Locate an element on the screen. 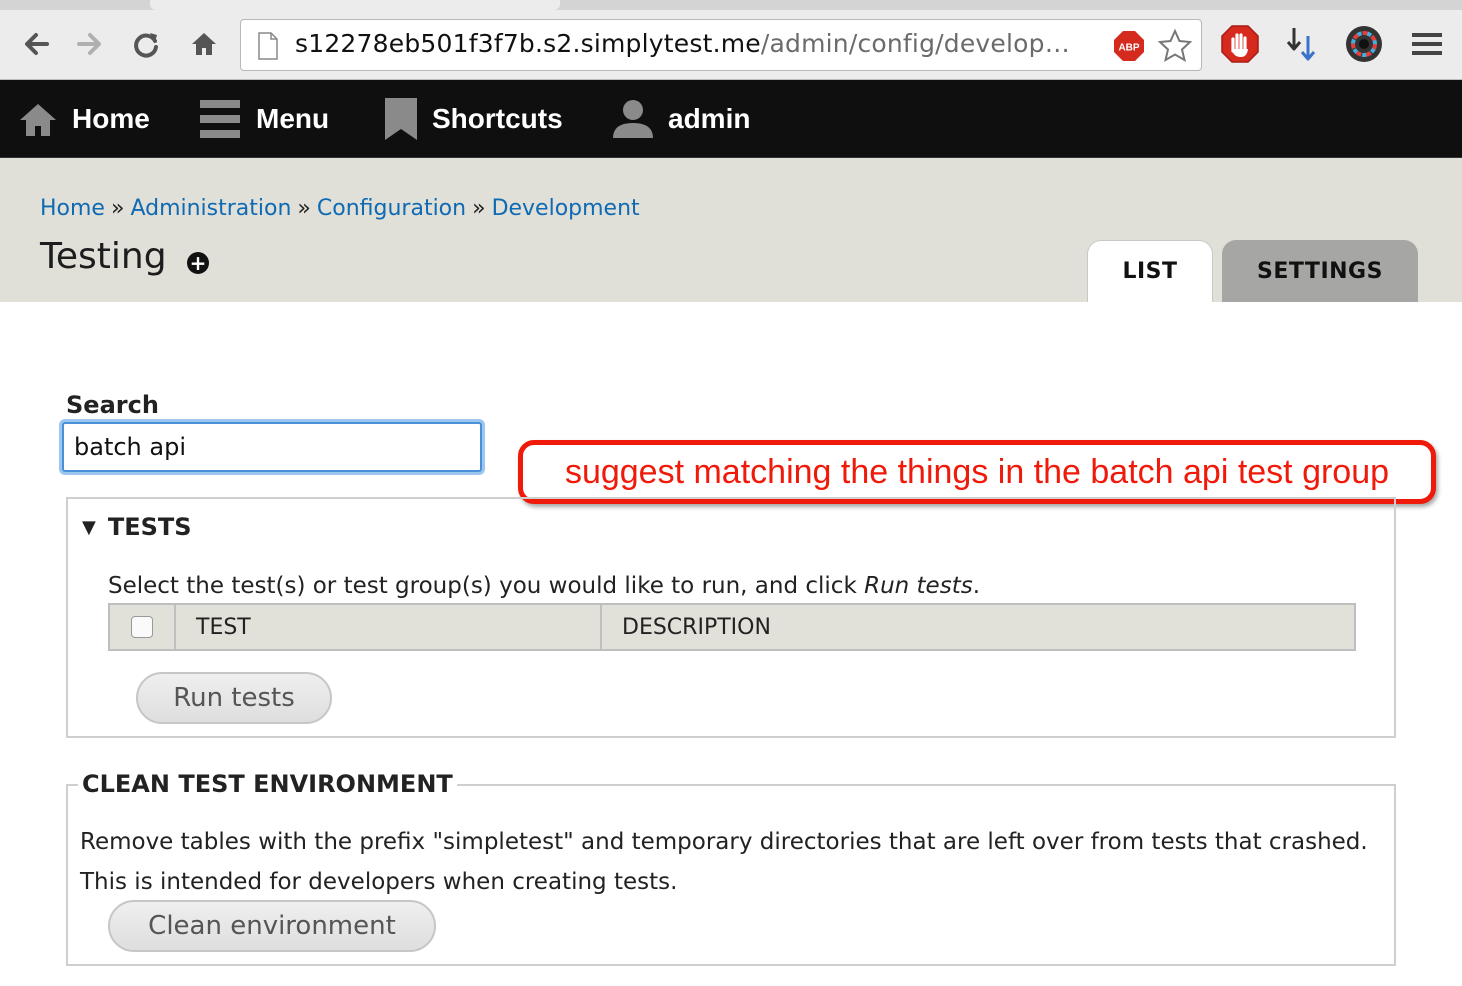 This screenshot has width=1462, height=986. stop-hand-extension-icon is located at coordinates (1240, 44).